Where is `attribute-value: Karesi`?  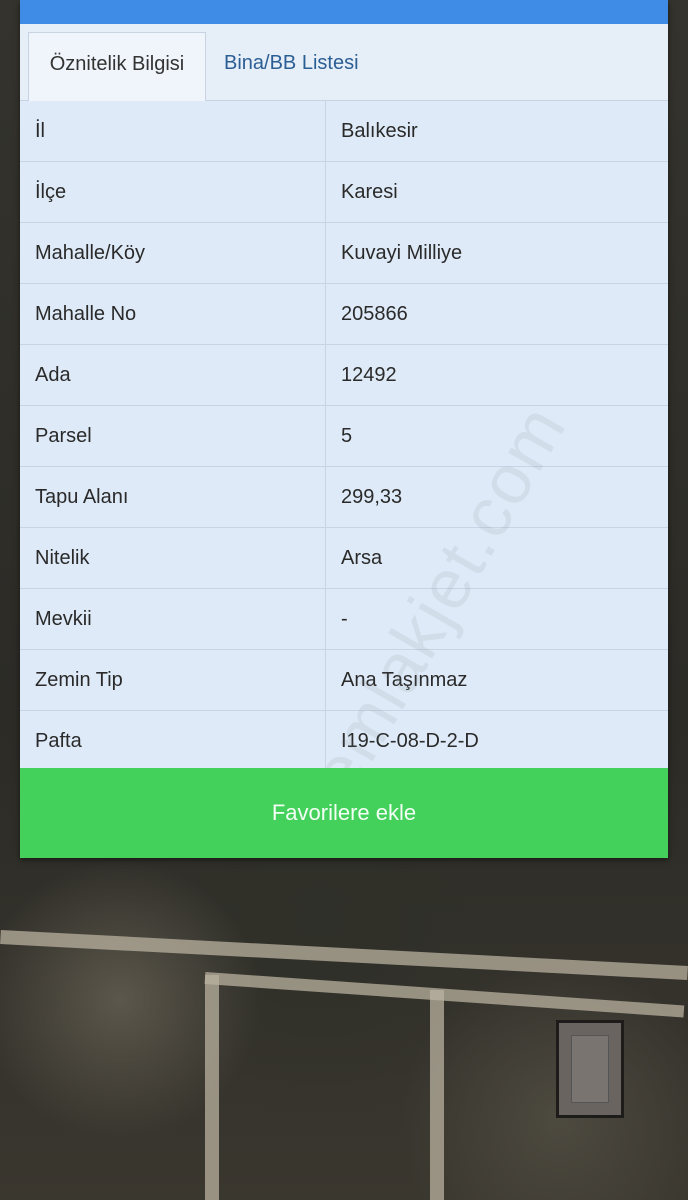
attribute-value: Karesi is located at coordinates (496, 192).